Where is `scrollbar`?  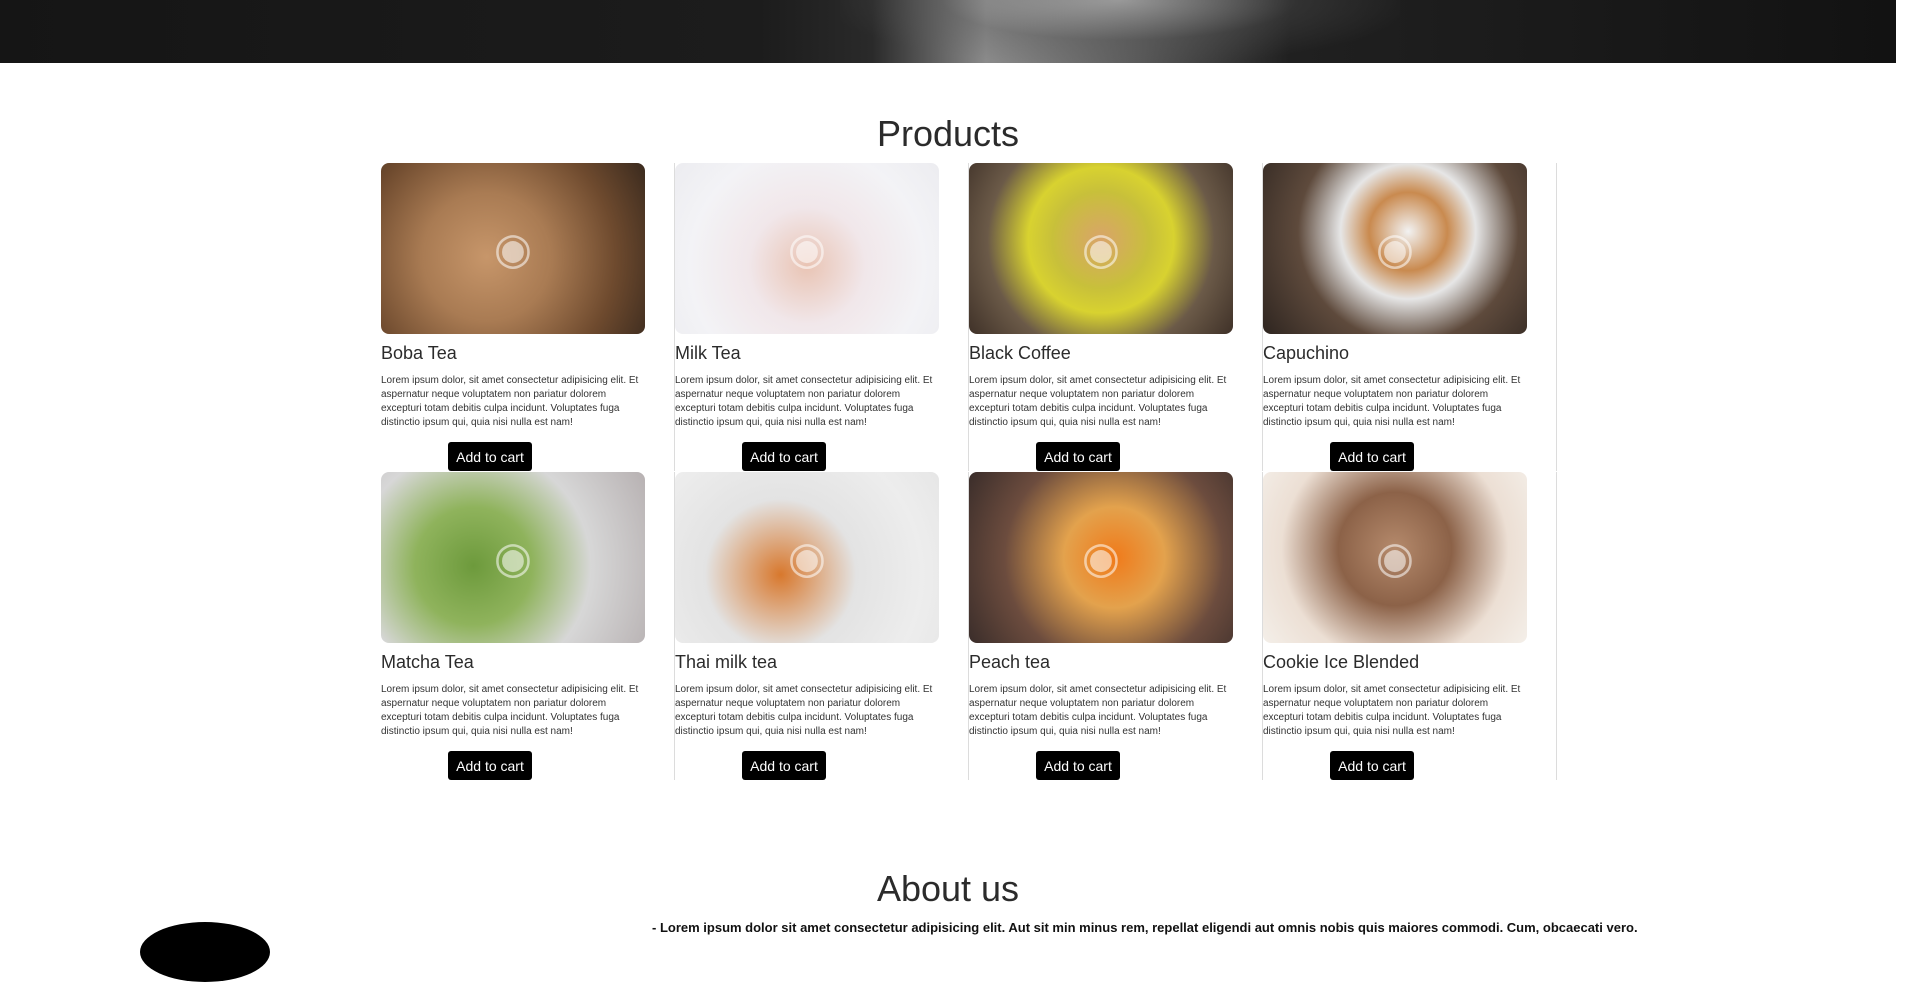 scrollbar is located at coordinates (1905, 465).